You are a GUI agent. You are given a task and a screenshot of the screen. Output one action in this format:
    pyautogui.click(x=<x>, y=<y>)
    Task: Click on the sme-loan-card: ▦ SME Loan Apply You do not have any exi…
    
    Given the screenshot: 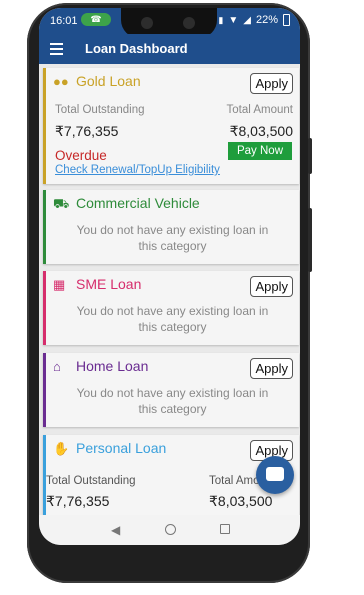 What is the action you would take?
    pyautogui.click(x=171, y=308)
    